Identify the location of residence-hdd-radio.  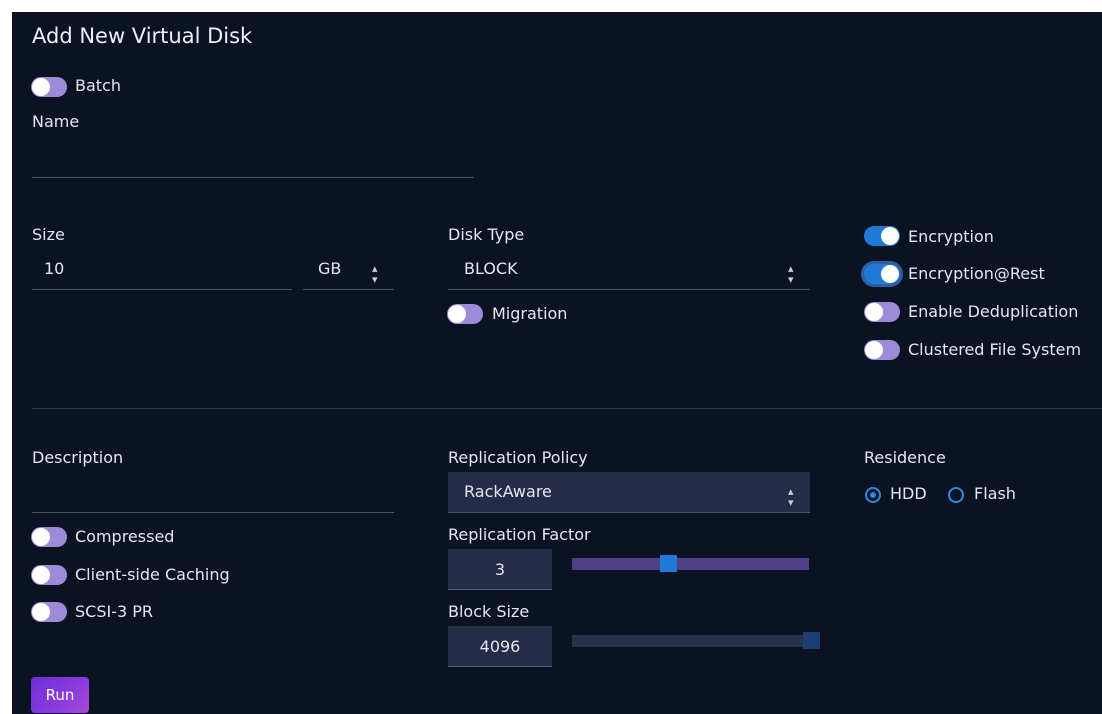
(873, 495).